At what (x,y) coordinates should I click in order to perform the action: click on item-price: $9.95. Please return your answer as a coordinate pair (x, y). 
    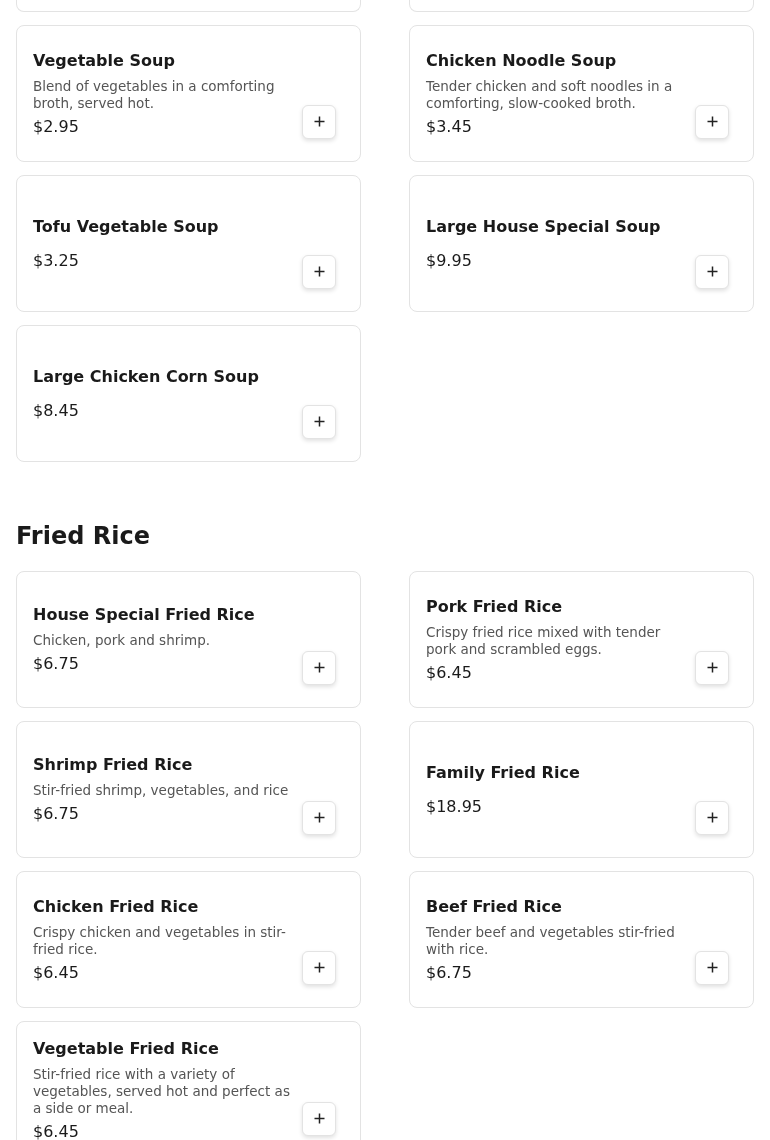
    Looking at the image, I should click on (449, 260).